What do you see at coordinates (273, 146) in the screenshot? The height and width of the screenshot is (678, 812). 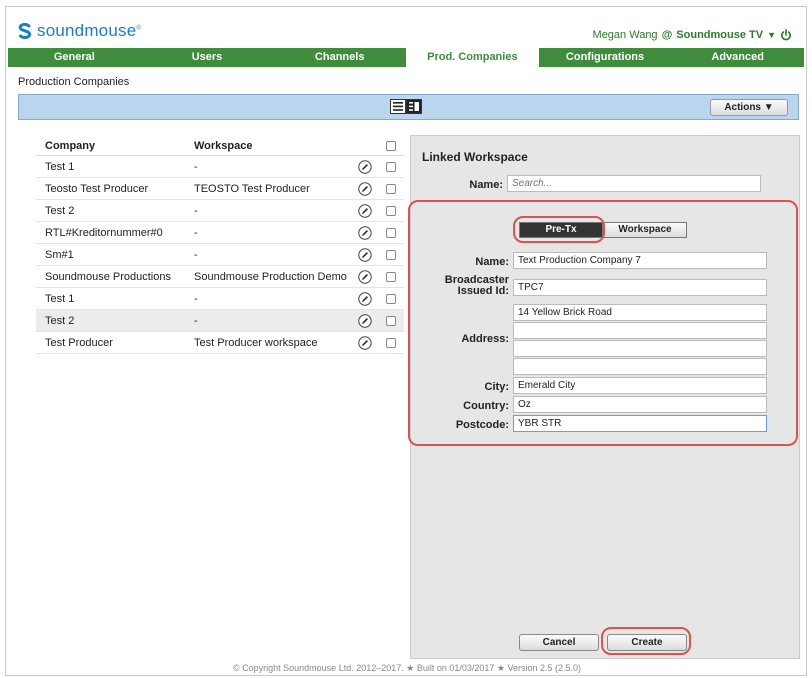 I see `column-header-workspace: Workspace` at bounding box center [273, 146].